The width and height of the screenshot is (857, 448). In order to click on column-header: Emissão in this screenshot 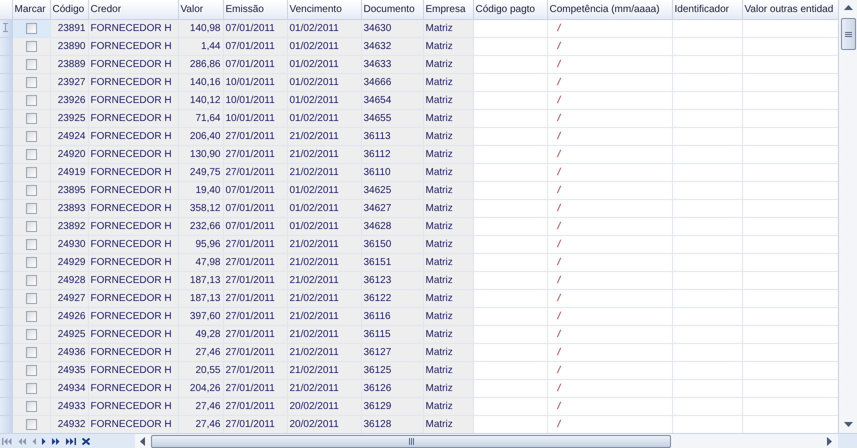, I will do `click(255, 9)`.